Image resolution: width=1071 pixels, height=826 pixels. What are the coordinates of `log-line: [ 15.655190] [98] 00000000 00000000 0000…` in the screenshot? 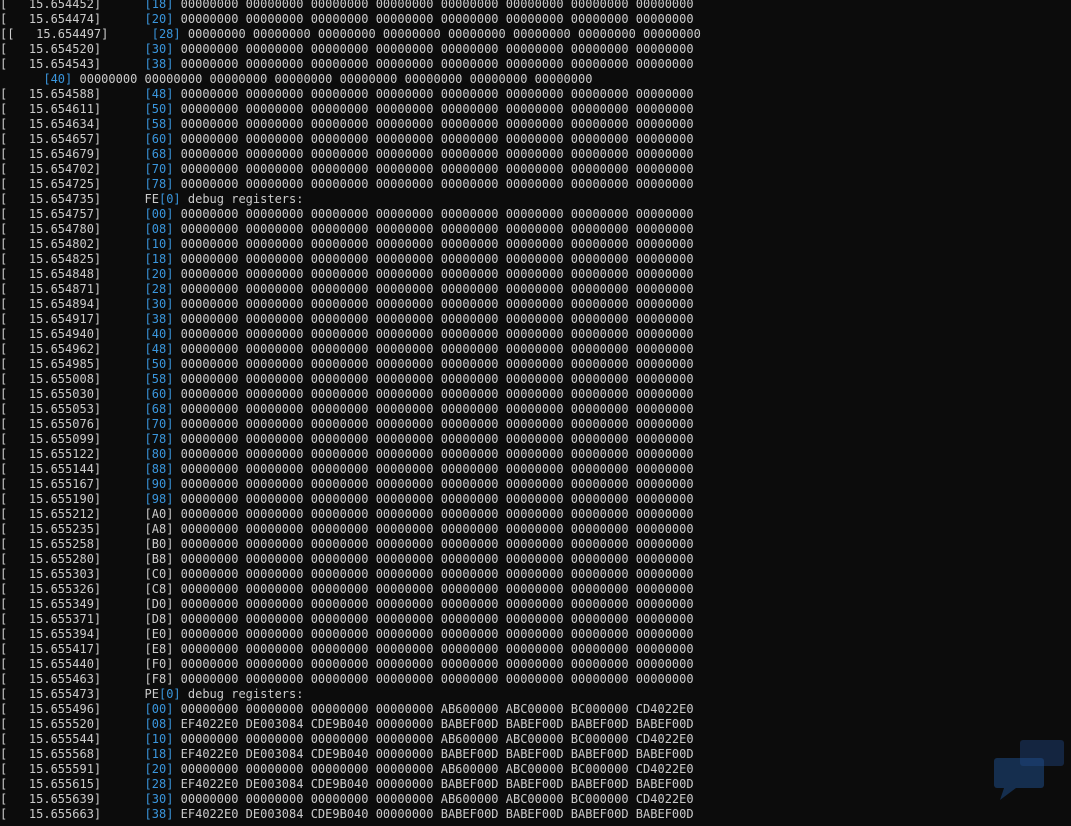 It's located at (535, 499).